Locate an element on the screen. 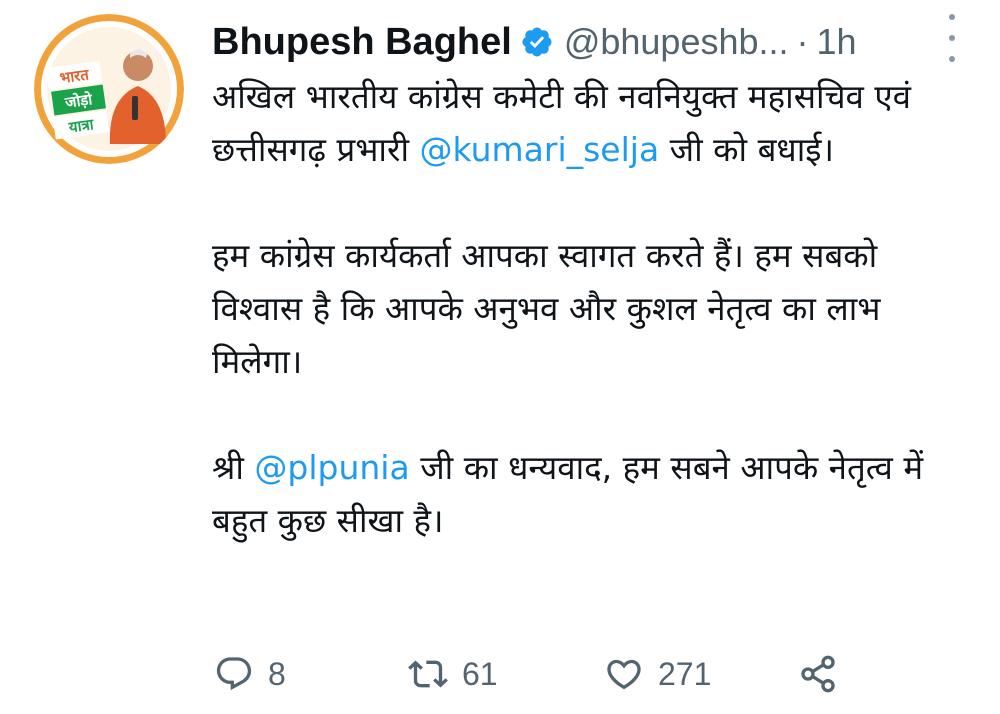 This screenshot has width=1000, height=714. like-button: 271 is located at coordinates (701, 674).